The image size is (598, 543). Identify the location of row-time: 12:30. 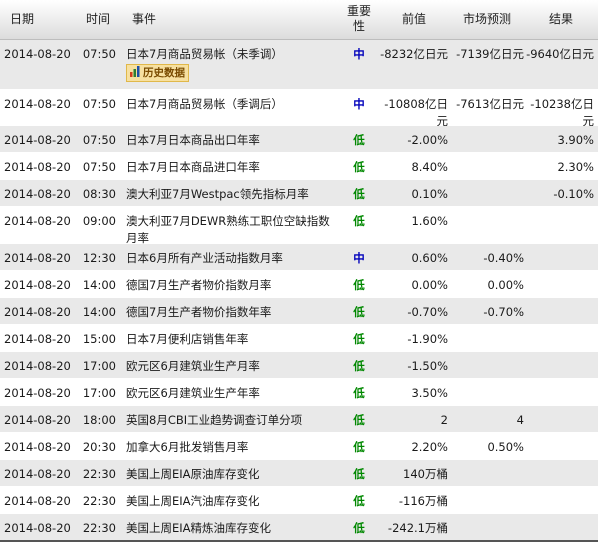
(99, 258).